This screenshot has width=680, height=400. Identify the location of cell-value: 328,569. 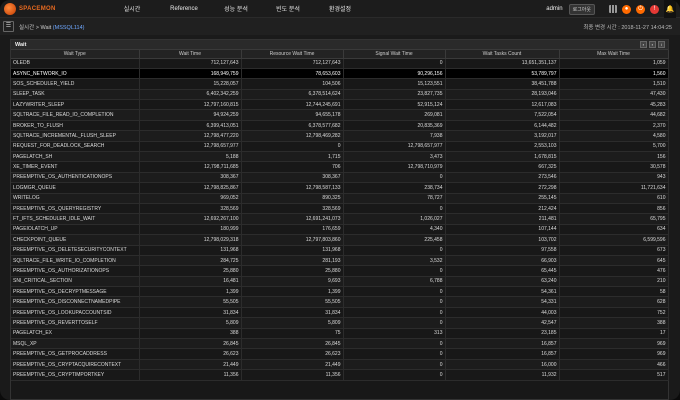
(292, 209).